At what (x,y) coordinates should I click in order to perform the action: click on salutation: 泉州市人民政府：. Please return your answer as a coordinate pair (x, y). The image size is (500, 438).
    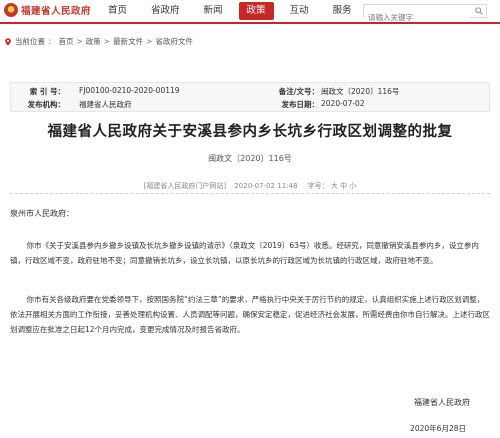
    Looking at the image, I should click on (42, 213).